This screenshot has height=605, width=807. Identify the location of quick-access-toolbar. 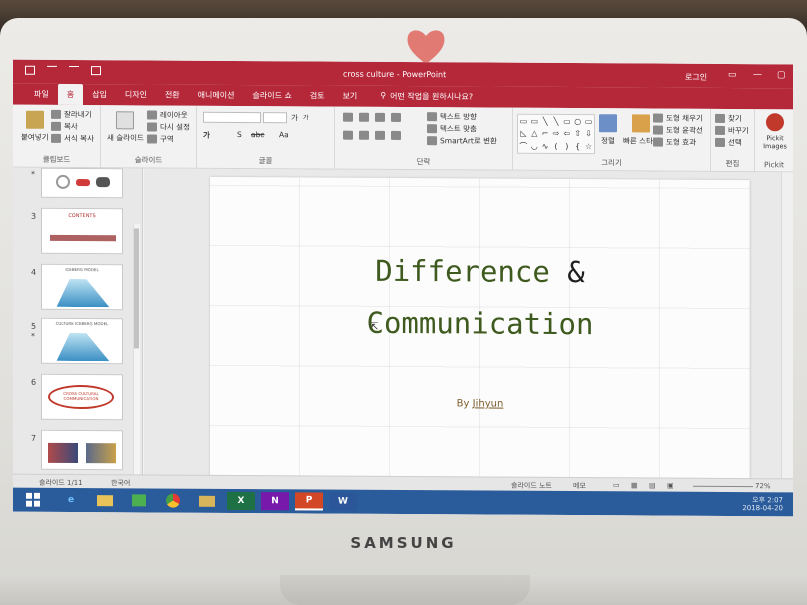
(63, 70).